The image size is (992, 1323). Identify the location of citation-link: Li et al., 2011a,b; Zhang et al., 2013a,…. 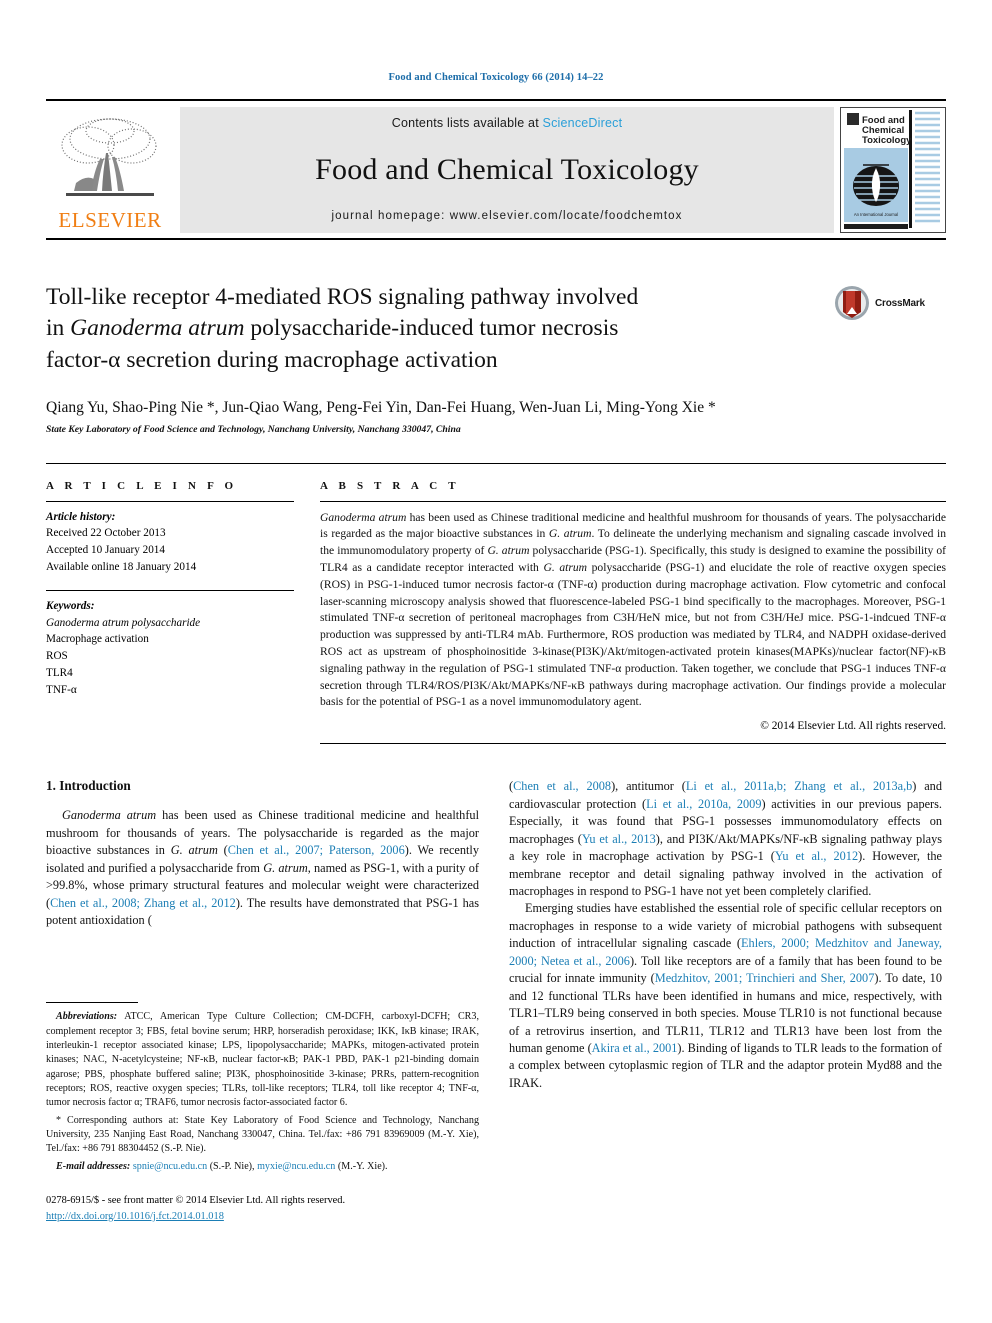
(799, 786).